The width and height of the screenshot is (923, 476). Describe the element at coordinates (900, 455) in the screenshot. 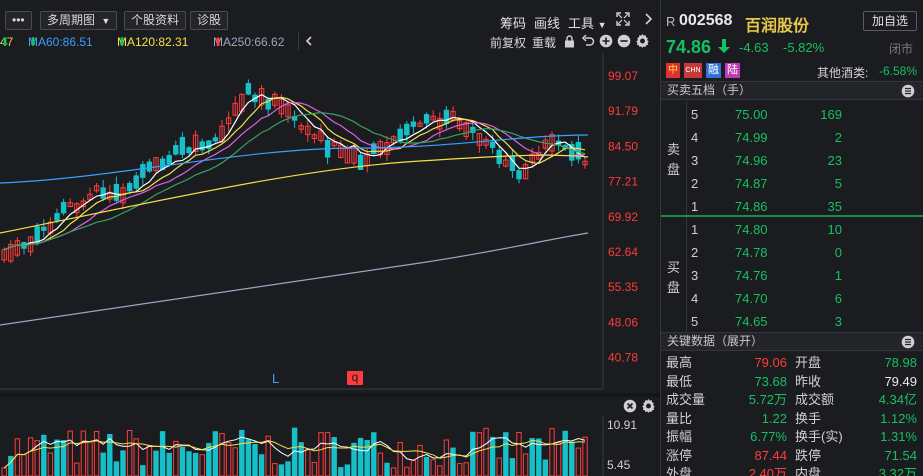

I see `key-value: 71.54` at that location.